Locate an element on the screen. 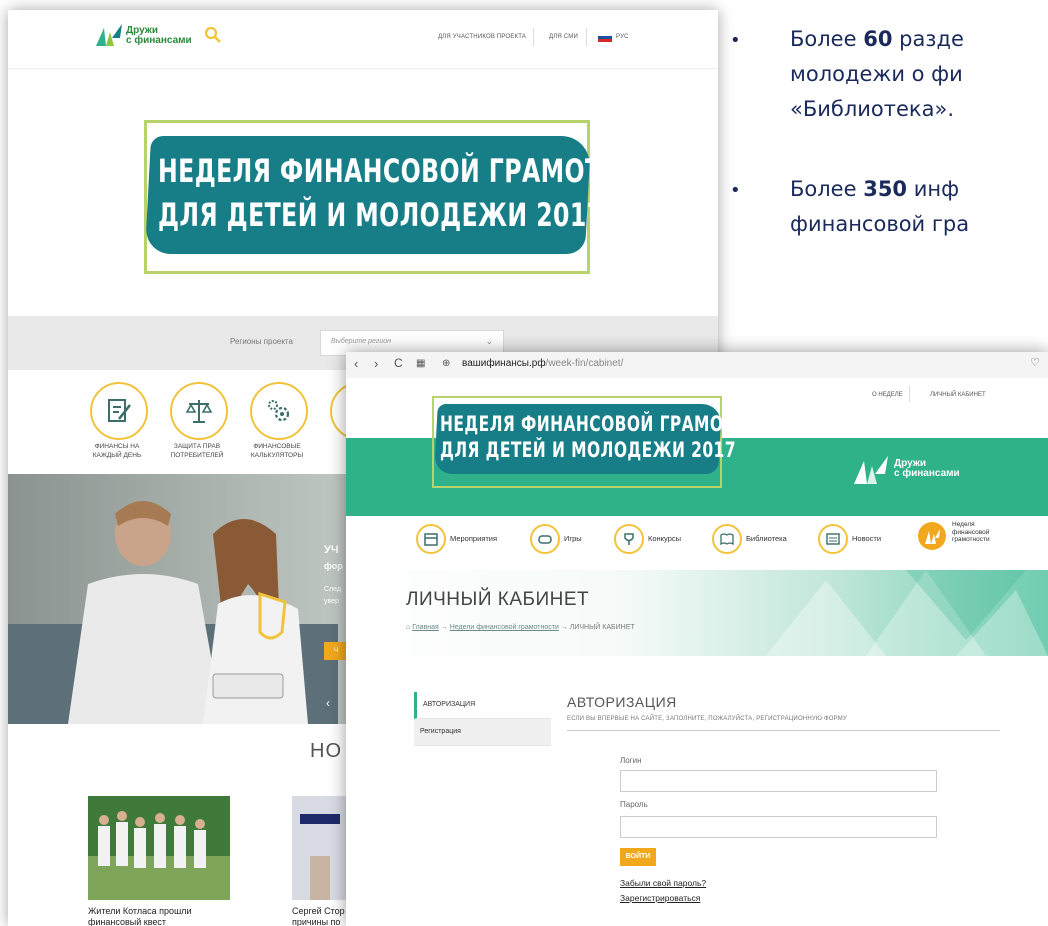 The image size is (1048, 926). page-title: ЛИЧНЫЙ КАБИНЕТ is located at coordinates (498, 599).